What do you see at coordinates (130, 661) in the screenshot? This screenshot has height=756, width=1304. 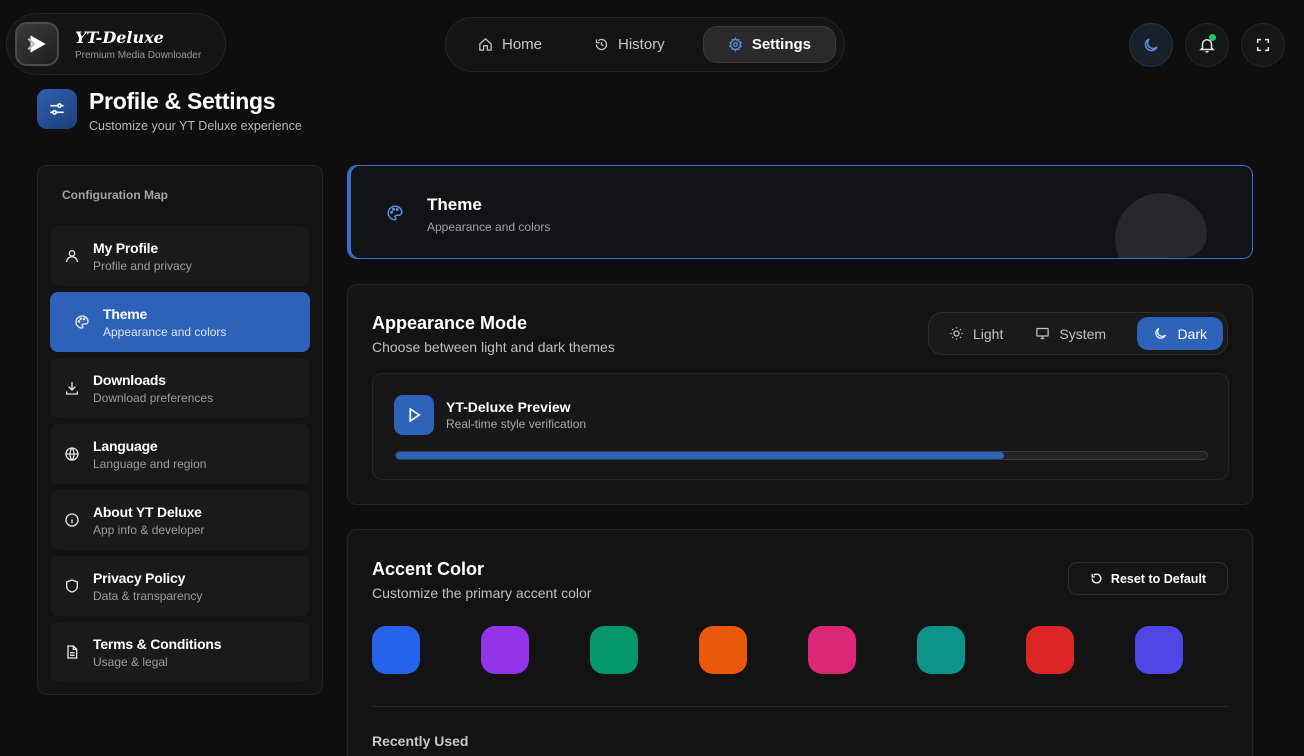 I see `sidebar-item-desc: Usage & legal` at bounding box center [130, 661].